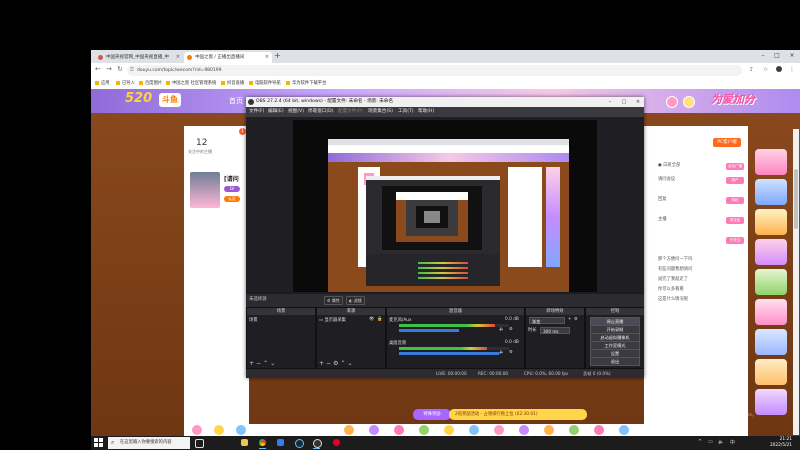 This screenshot has height=450, width=800. What do you see at coordinates (149, 443) in the screenshot?
I see `taskbar-search-input: ⌕ 在这里输入你要搜索的内容` at bounding box center [149, 443].